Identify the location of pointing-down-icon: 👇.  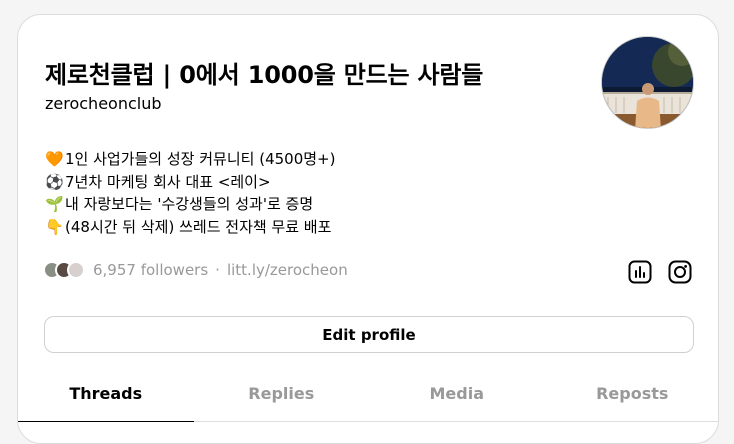
(54, 226).